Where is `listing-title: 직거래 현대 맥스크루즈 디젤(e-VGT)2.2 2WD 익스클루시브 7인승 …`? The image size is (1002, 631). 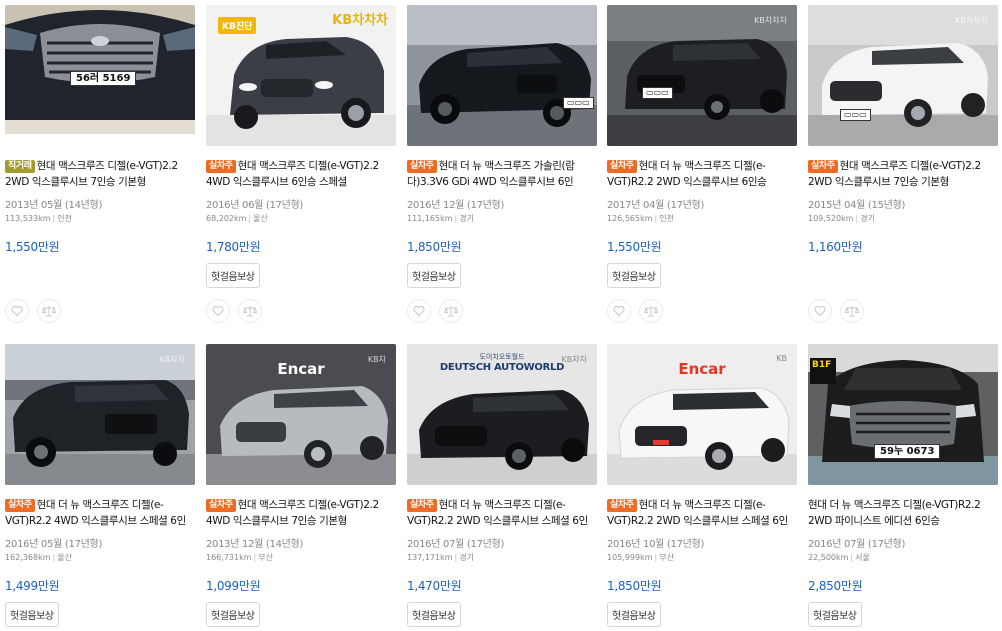
listing-title: 직거래 현대 맥스크루즈 디젤(e-VGT)2.2 2WD 익스클루시브 7인승 … is located at coordinates (100, 174).